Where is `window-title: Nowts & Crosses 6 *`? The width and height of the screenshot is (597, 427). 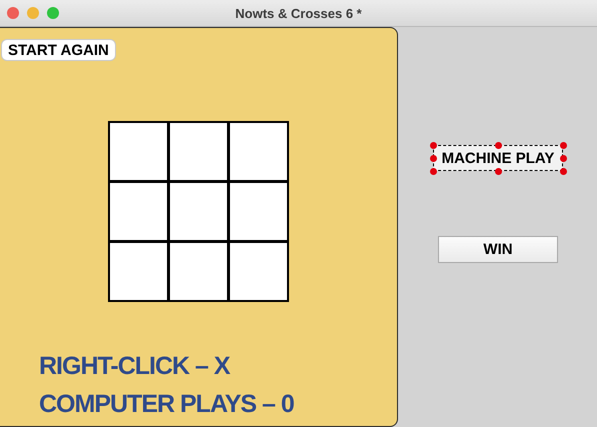 window-title: Nowts & Crosses 6 * is located at coordinates (298, 13).